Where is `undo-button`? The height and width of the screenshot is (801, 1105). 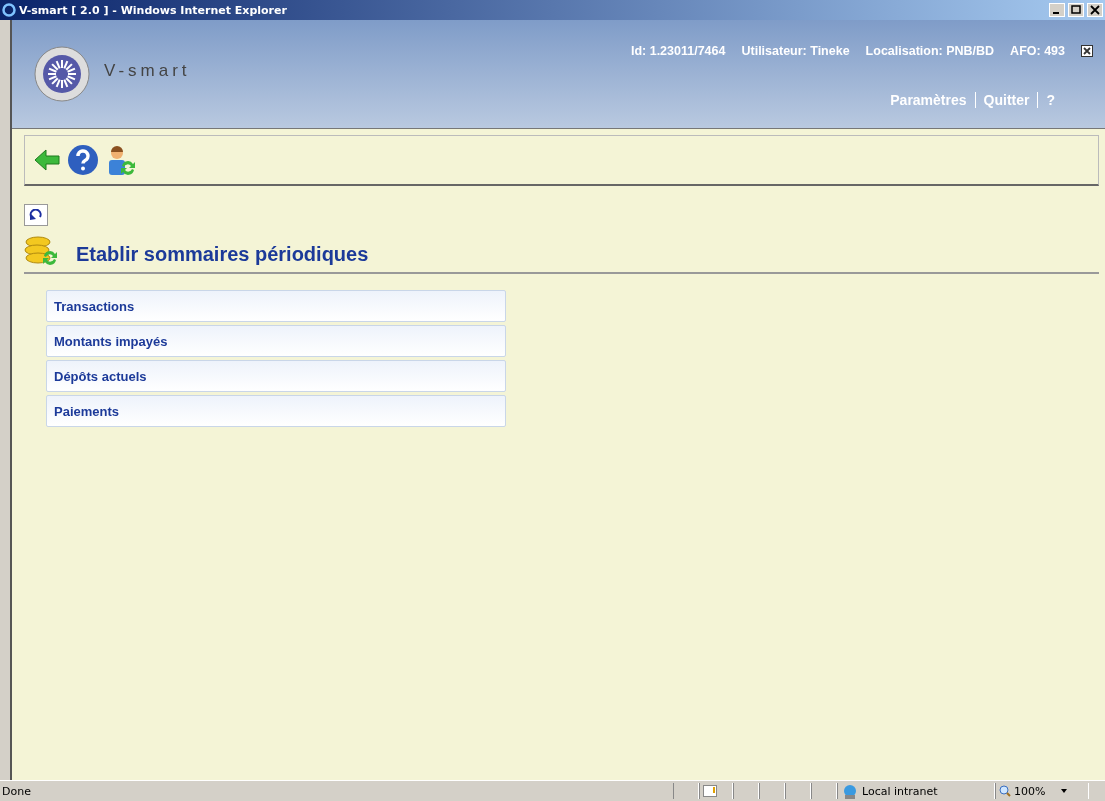 undo-button is located at coordinates (36, 215).